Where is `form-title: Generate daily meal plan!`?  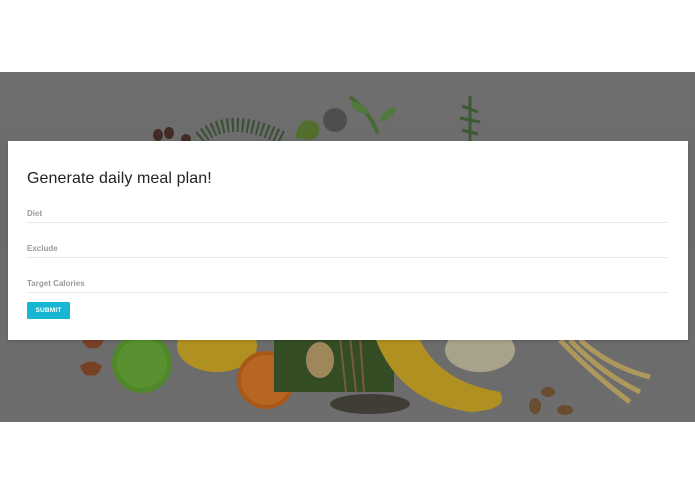
form-title: Generate daily meal plan! is located at coordinates (119, 178).